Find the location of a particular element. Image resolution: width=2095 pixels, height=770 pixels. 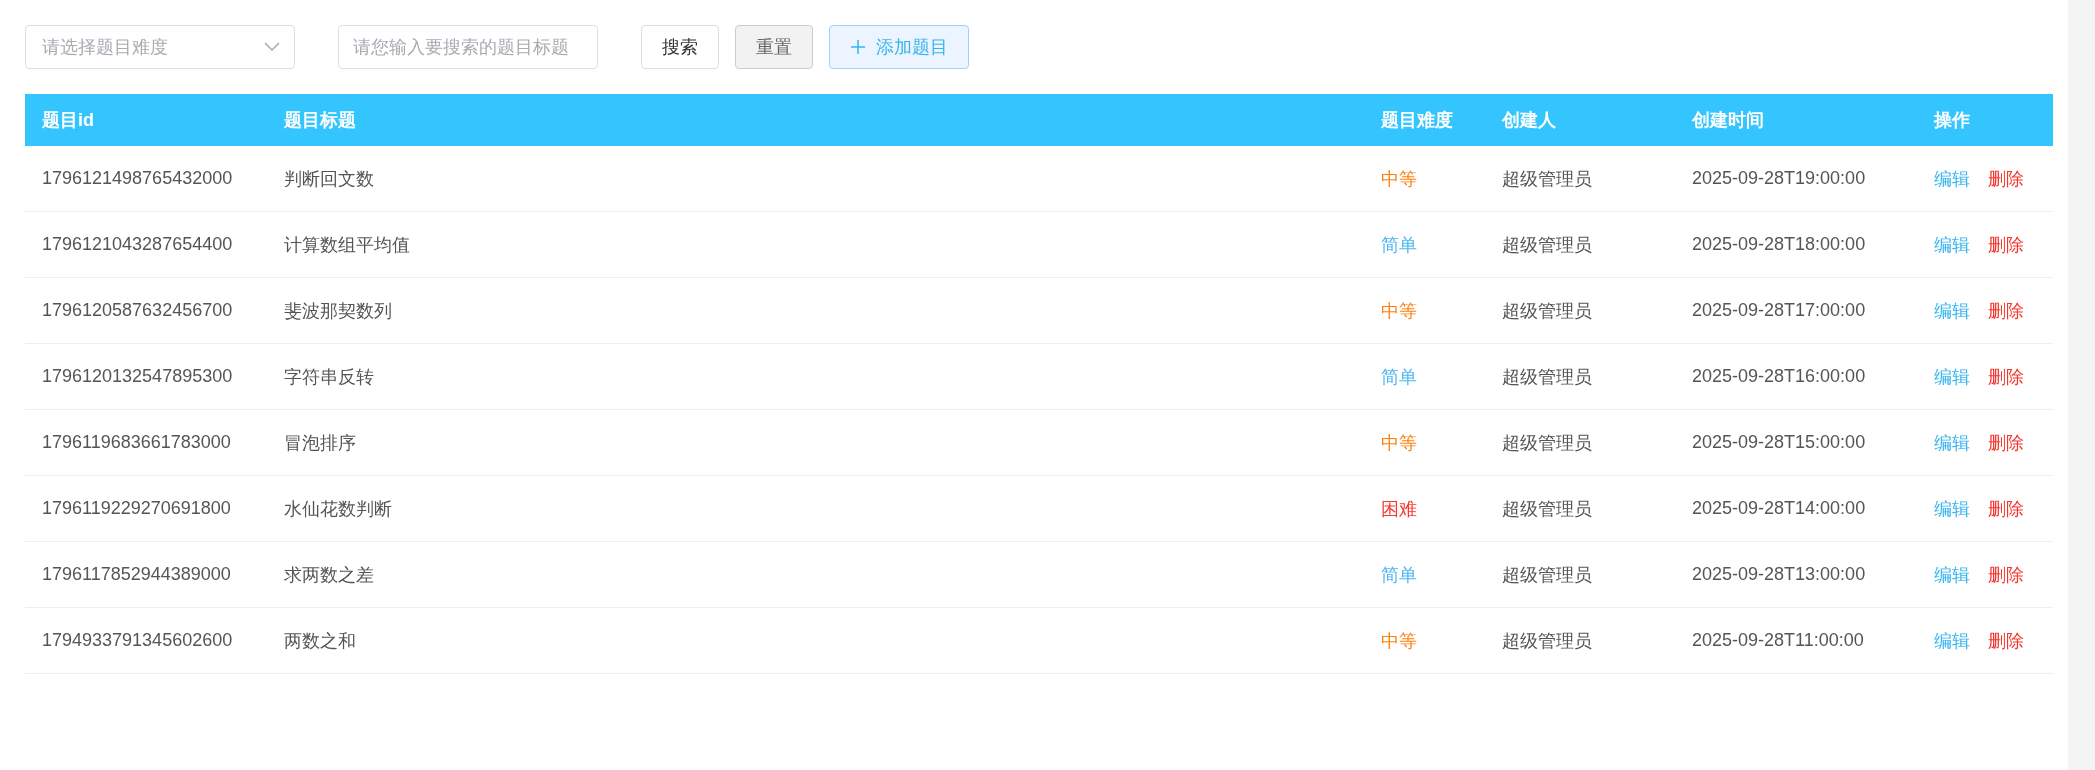

difficulty-select: 请选择题目难度 is located at coordinates (160, 47).